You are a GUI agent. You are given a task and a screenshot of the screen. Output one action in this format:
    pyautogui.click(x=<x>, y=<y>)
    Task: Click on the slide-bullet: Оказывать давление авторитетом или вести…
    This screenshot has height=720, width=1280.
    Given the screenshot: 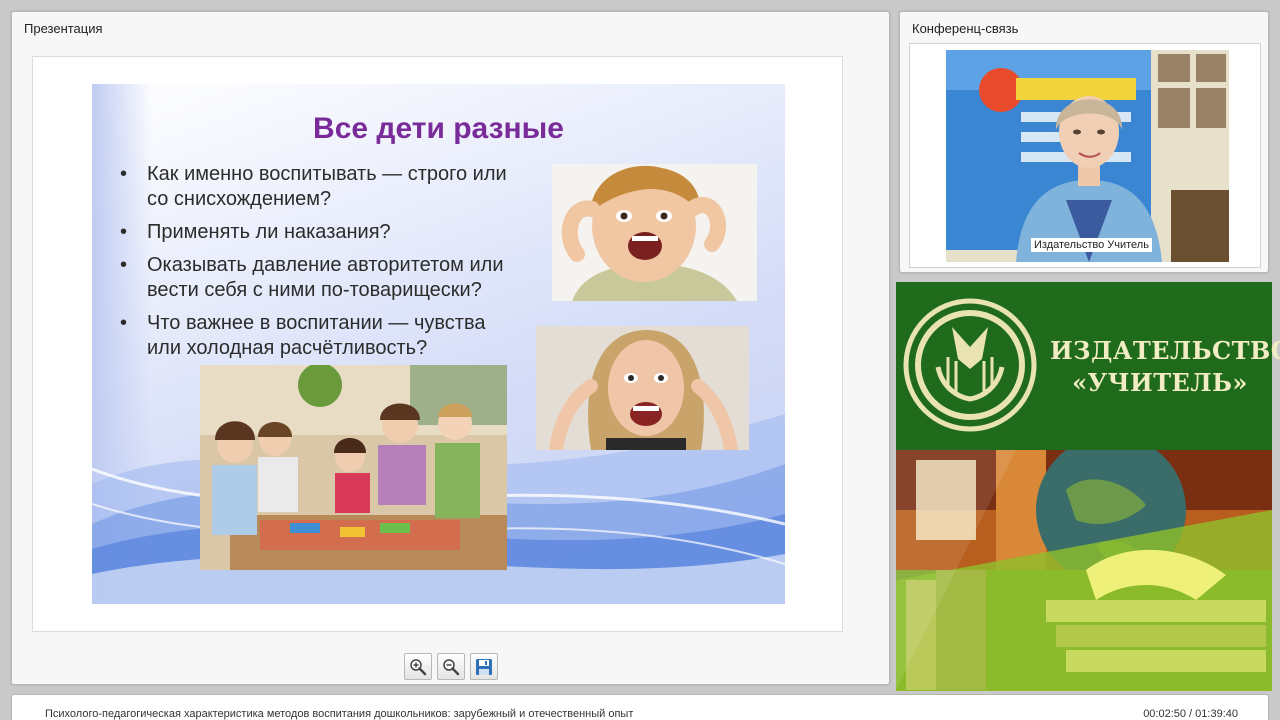 What is the action you would take?
    pyautogui.click(x=320, y=278)
    